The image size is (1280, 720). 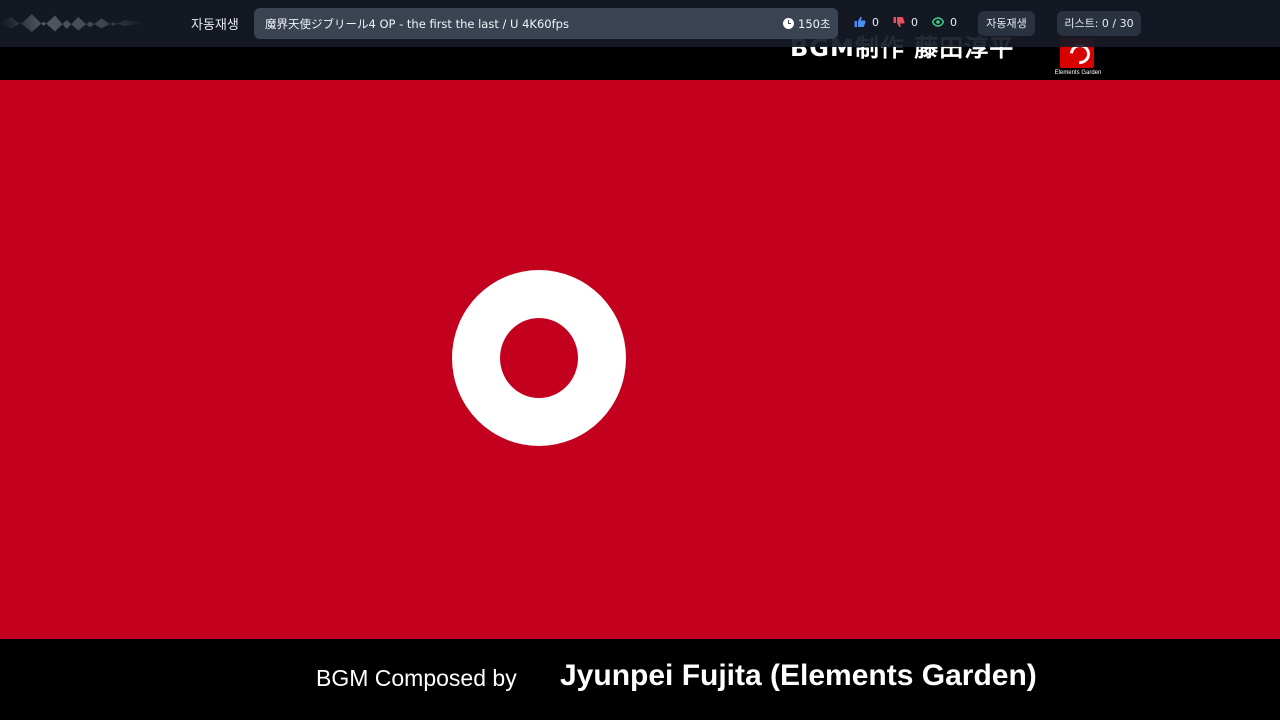 What do you see at coordinates (899, 22) in the screenshot?
I see `thumbs-down-icon` at bounding box center [899, 22].